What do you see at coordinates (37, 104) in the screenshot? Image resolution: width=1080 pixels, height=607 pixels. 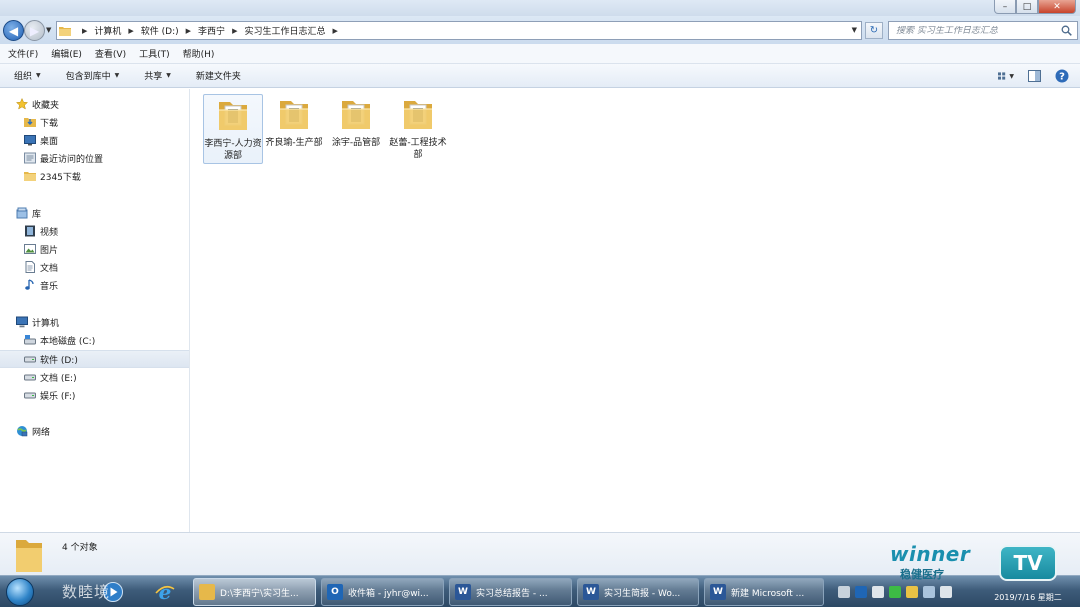 I see `nav-favorites: 收藏夹` at bounding box center [37, 104].